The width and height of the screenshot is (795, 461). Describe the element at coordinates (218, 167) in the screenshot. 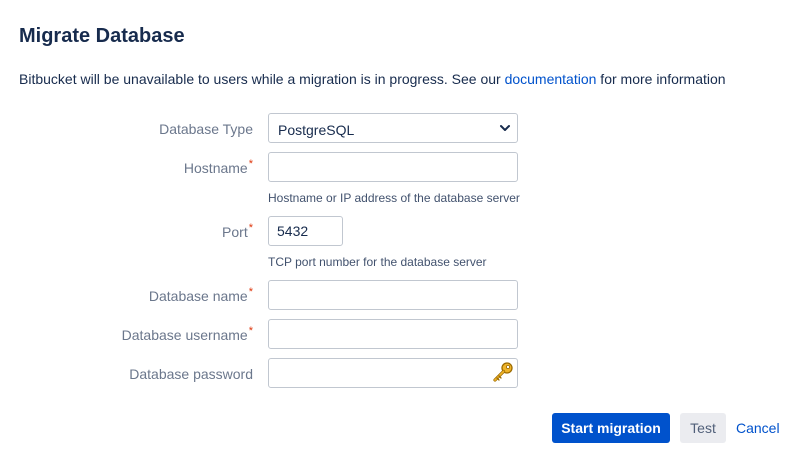

I see `hostname-label: Hostname*` at that location.